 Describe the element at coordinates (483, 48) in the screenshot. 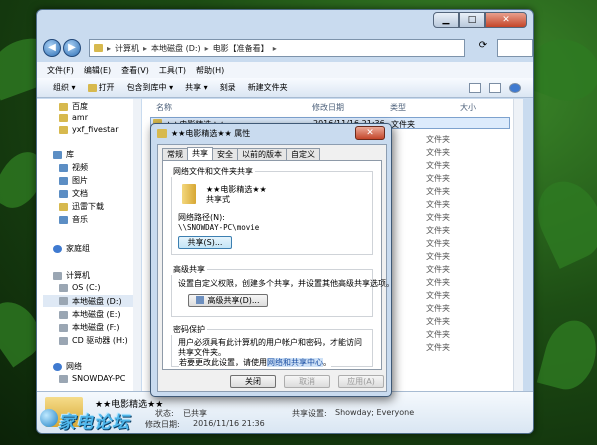

I see `refresh-icon: ⟳` at that location.